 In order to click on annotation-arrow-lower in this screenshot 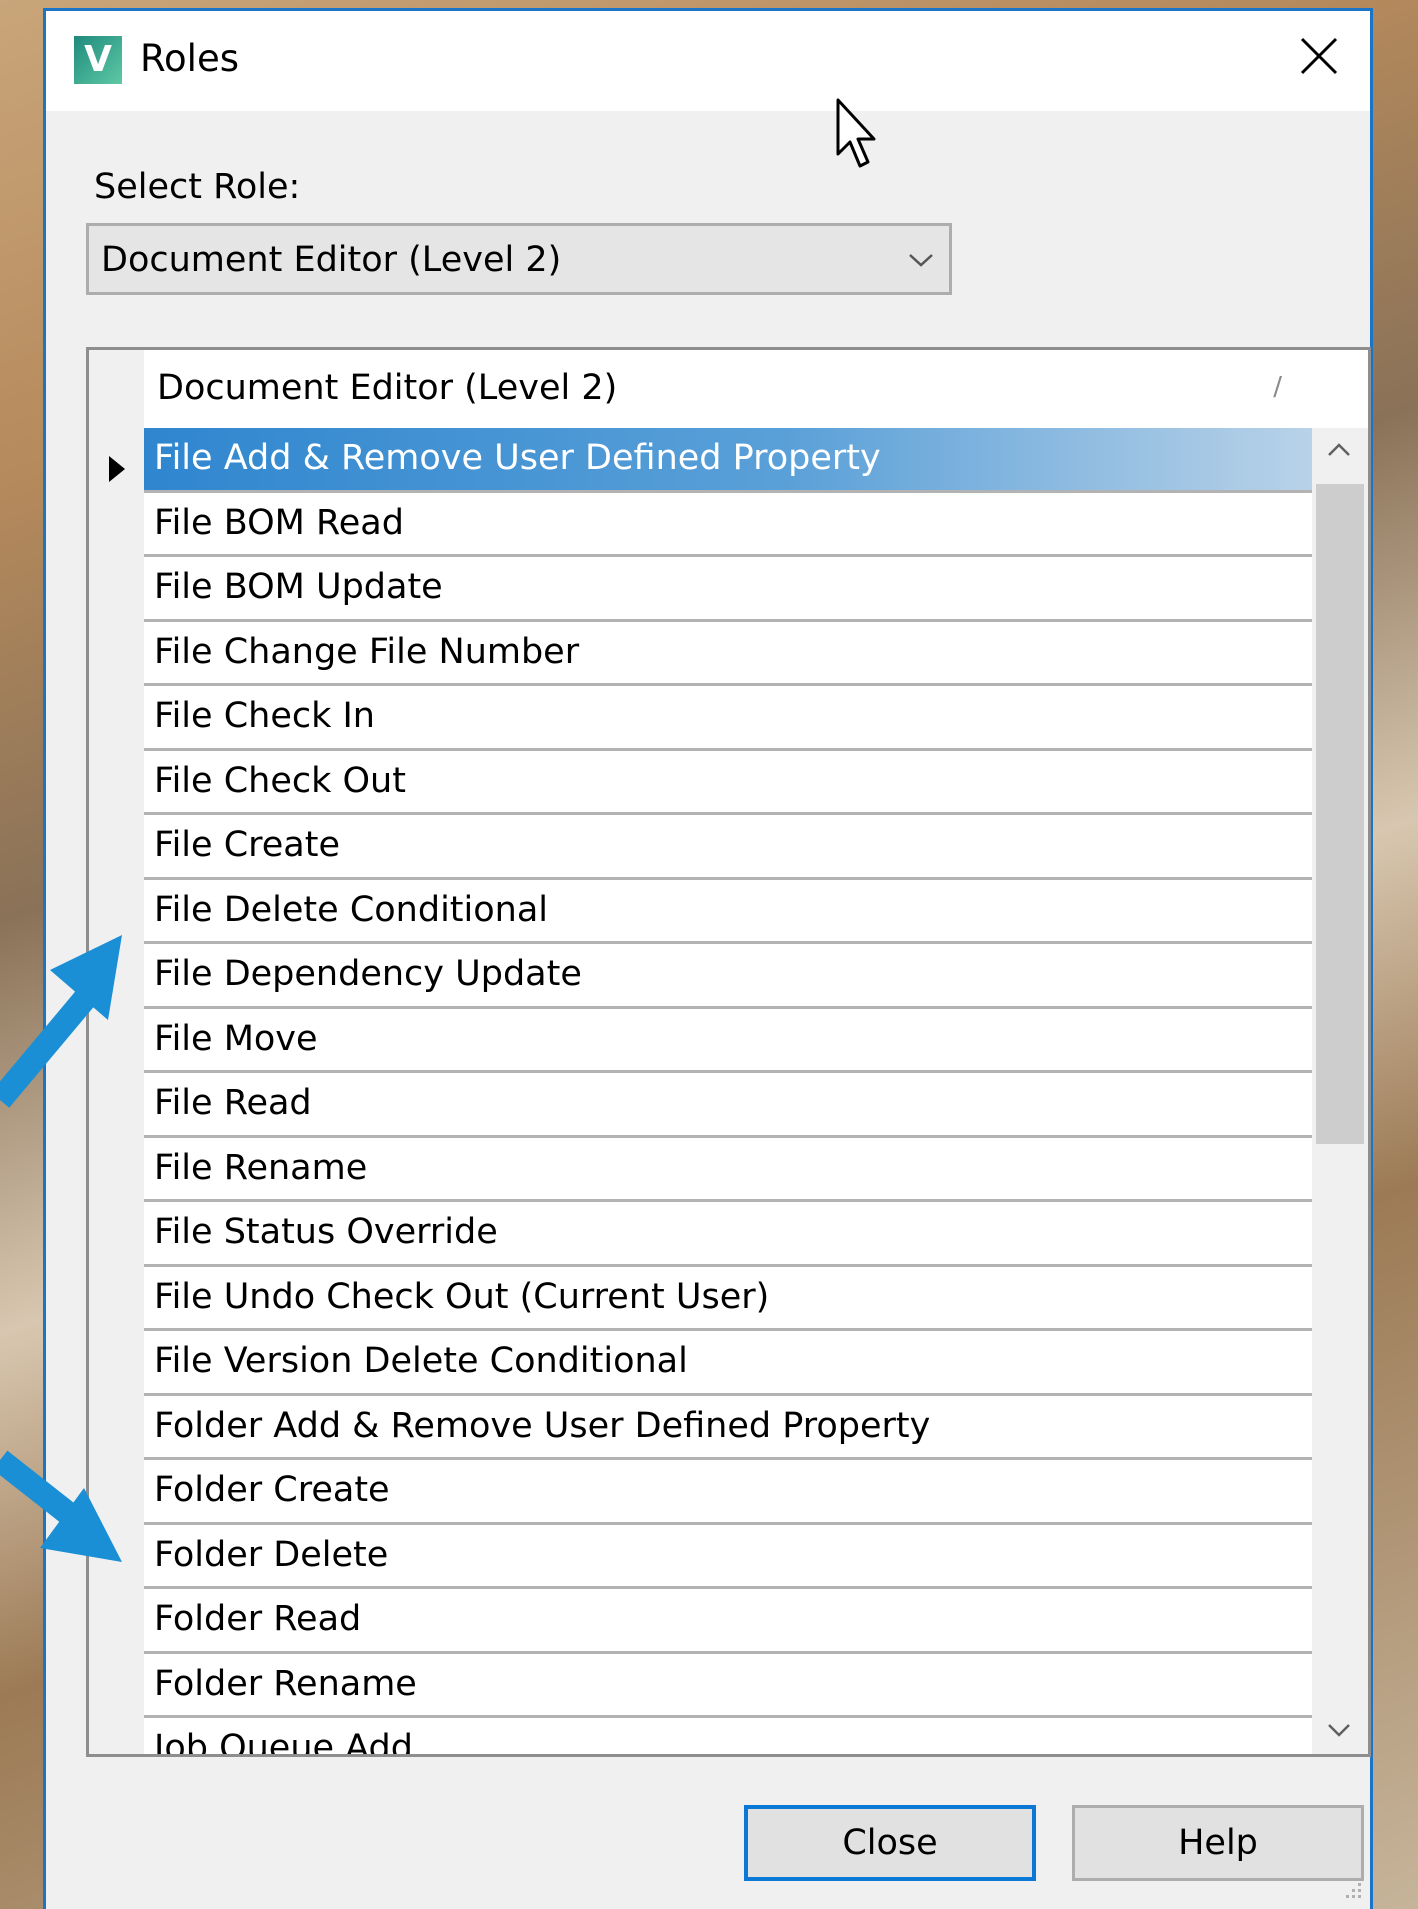, I will do `click(61, 1506)`.